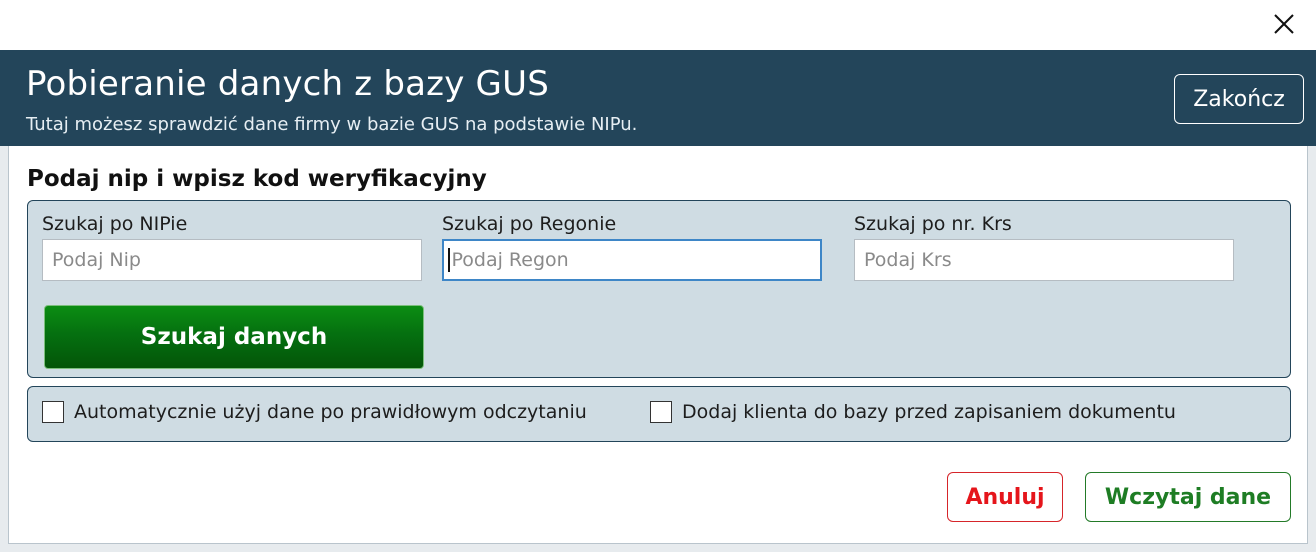 This screenshot has width=1316, height=552. What do you see at coordinates (658, 25) in the screenshot?
I see `window-titlebar` at bounding box center [658, 25].